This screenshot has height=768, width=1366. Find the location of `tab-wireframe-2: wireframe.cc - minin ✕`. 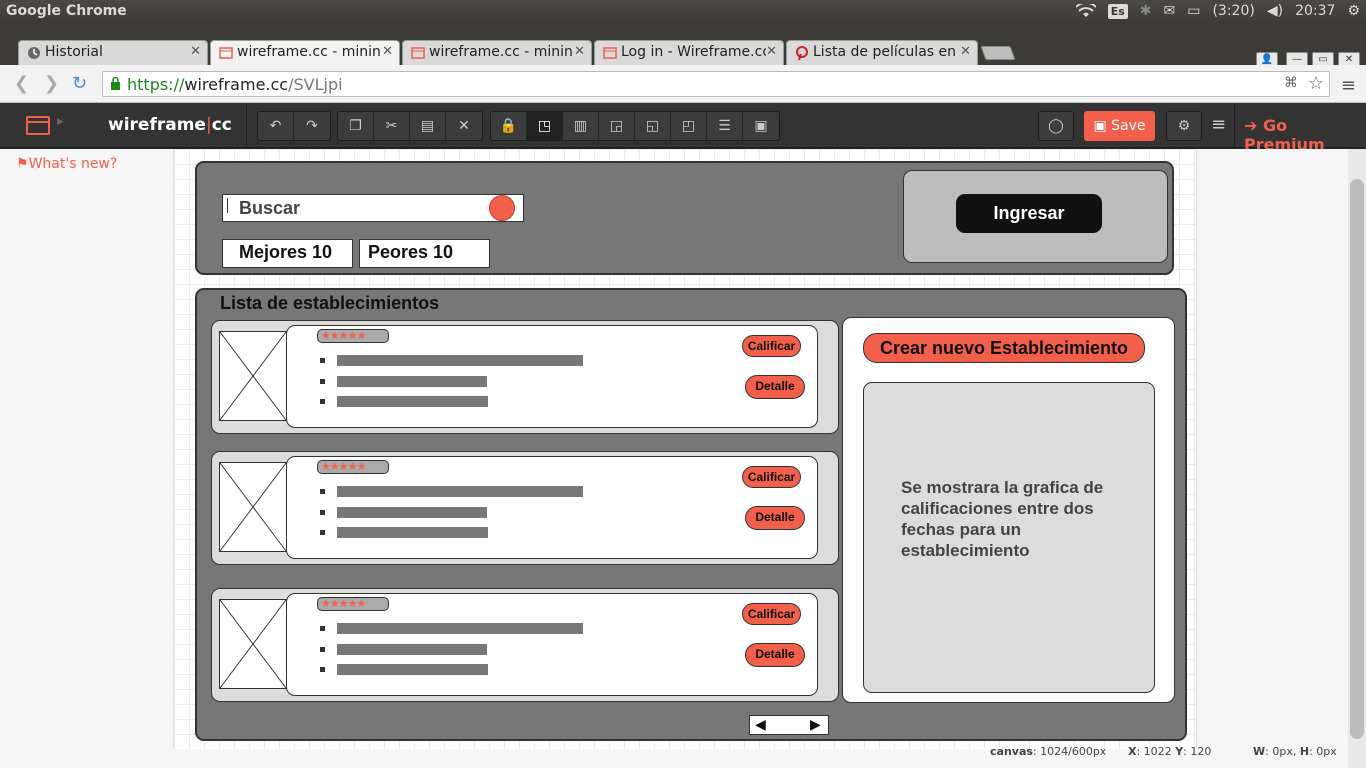

tab-wireframe-2: wireframe.cc - minin ✕ is located at coordinates (497, 52).